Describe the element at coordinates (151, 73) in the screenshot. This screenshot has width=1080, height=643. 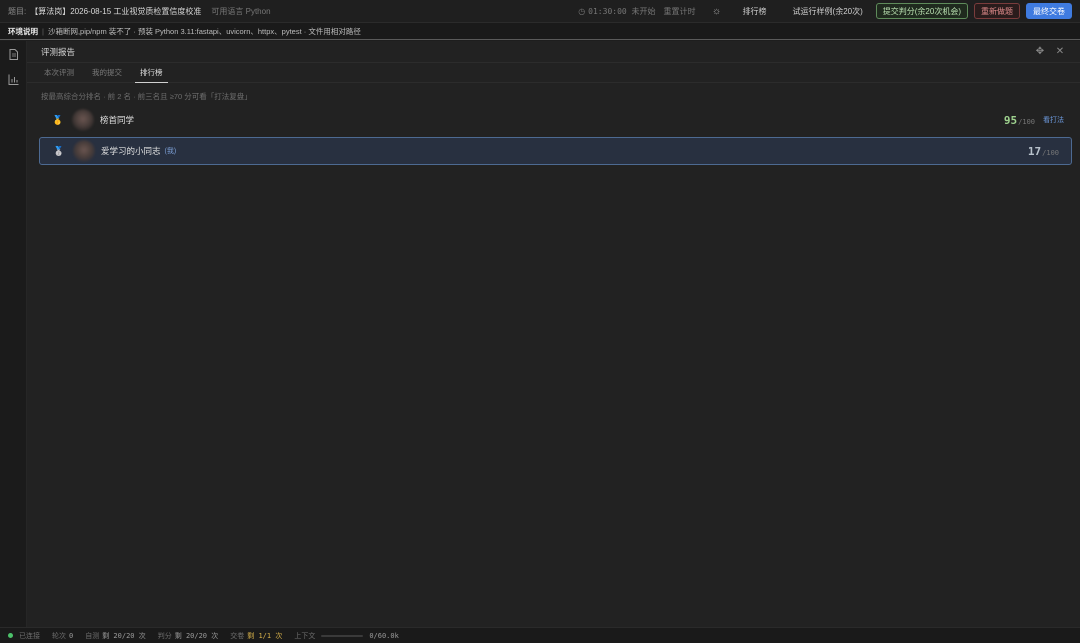
I see `tab-leaderboard: 排行榜` at that location.